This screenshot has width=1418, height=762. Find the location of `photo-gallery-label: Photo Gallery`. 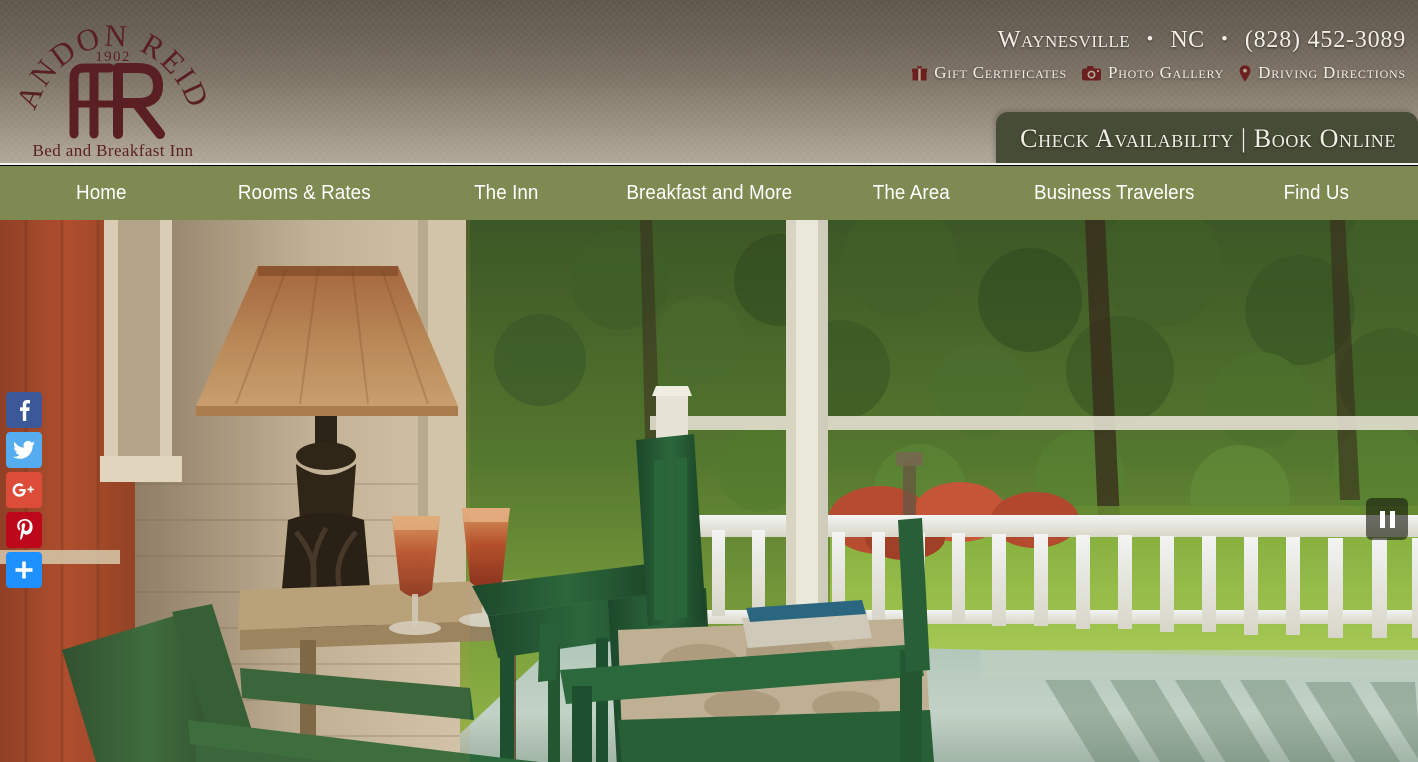

photo-gallery-label: Photo Gallery is located at coordinates (1166, 72).